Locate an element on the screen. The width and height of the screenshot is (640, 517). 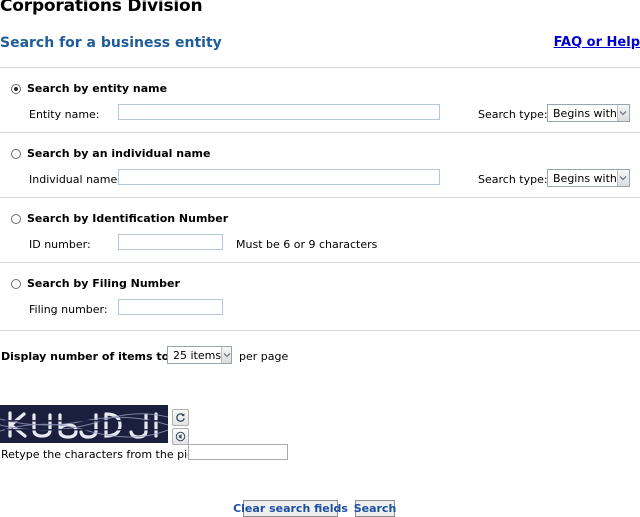
clear-search-fields-label: Clear search fields is located at coordinates (290, 508).